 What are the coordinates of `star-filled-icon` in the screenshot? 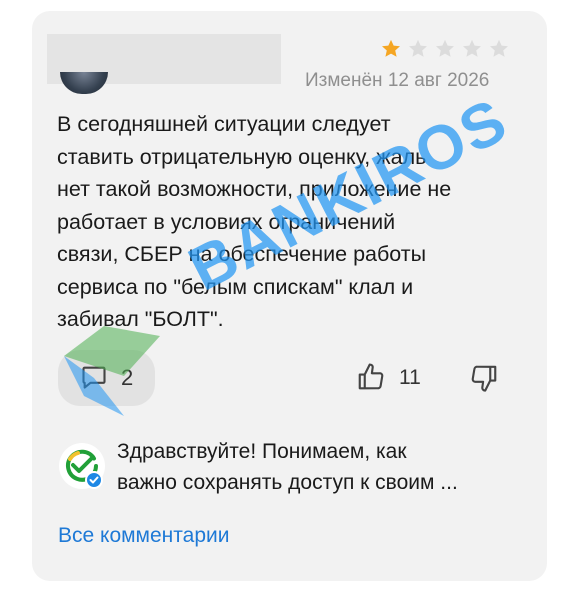 It's located at (391, 48).